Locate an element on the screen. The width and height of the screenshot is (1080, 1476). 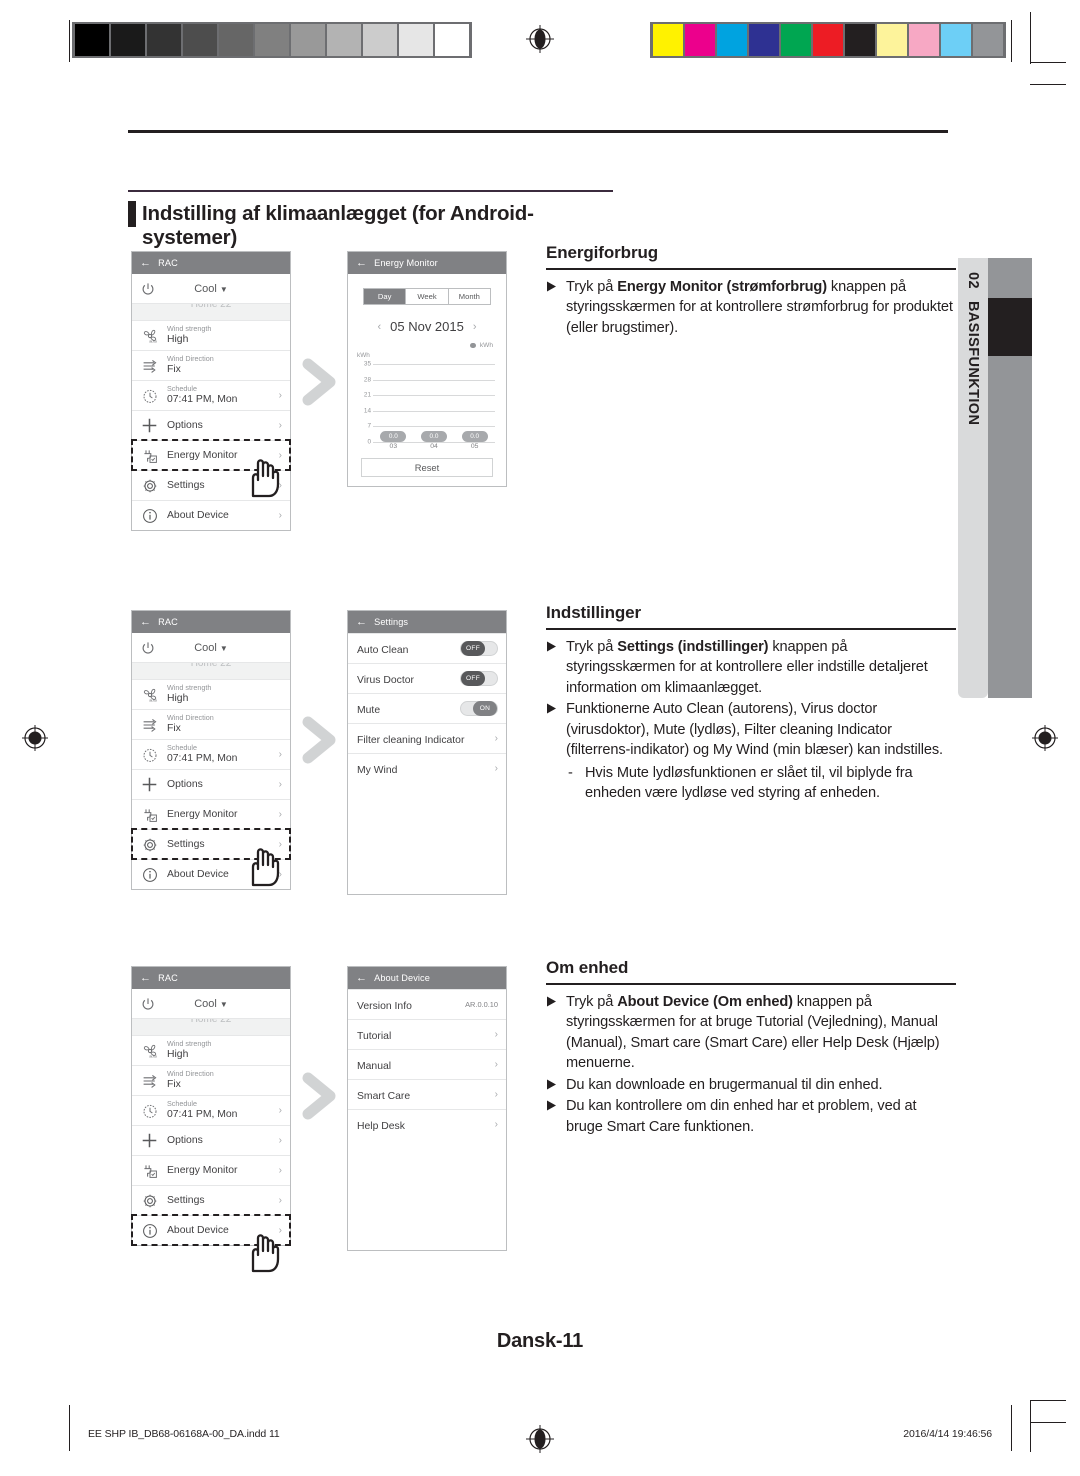
rac-row-about-device: About Device › is located at coordinates (211, 515).